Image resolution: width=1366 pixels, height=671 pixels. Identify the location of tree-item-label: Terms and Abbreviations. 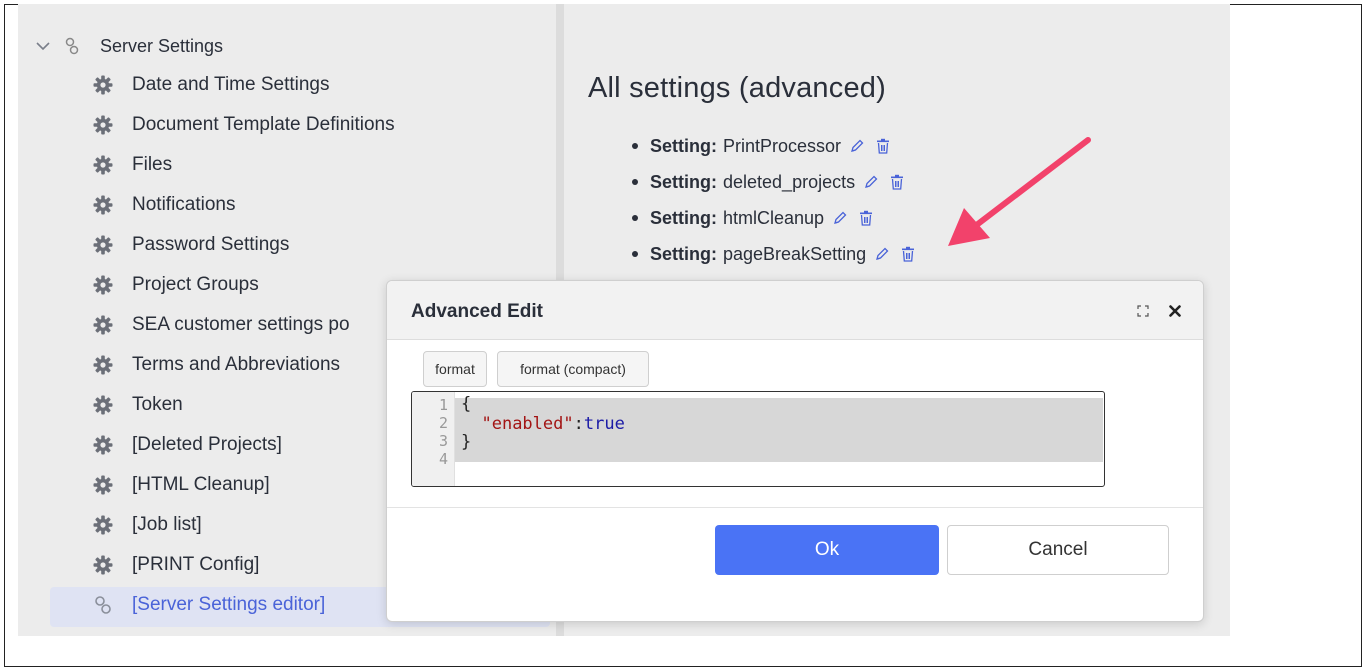
(236, 364).